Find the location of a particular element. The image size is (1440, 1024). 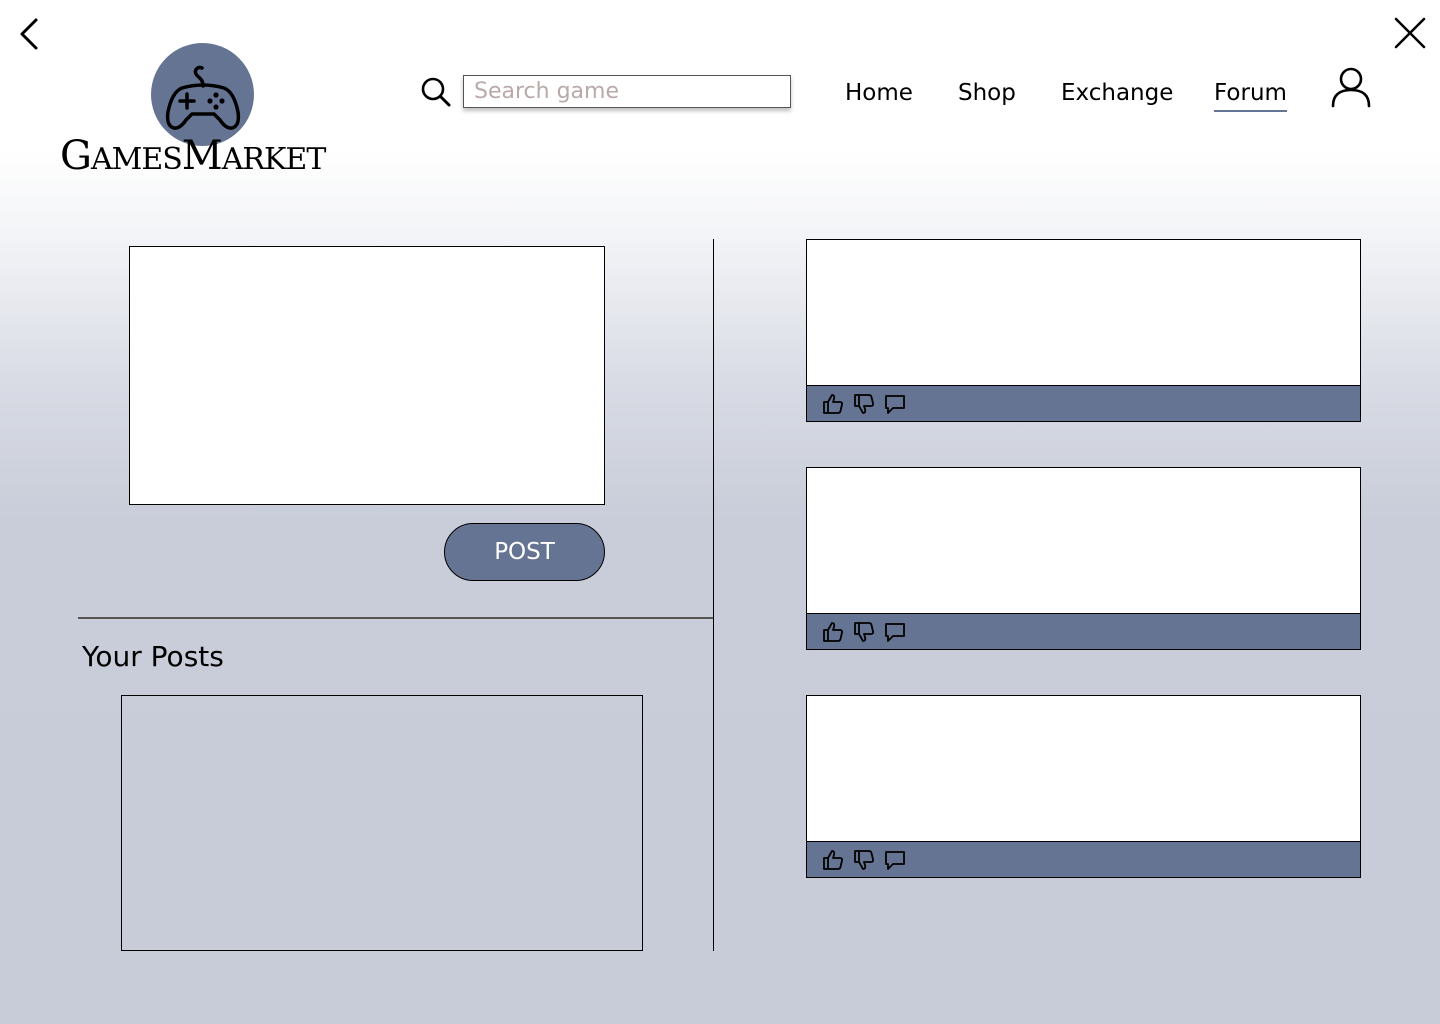

close-icon is located at coordinates (1410, 33).